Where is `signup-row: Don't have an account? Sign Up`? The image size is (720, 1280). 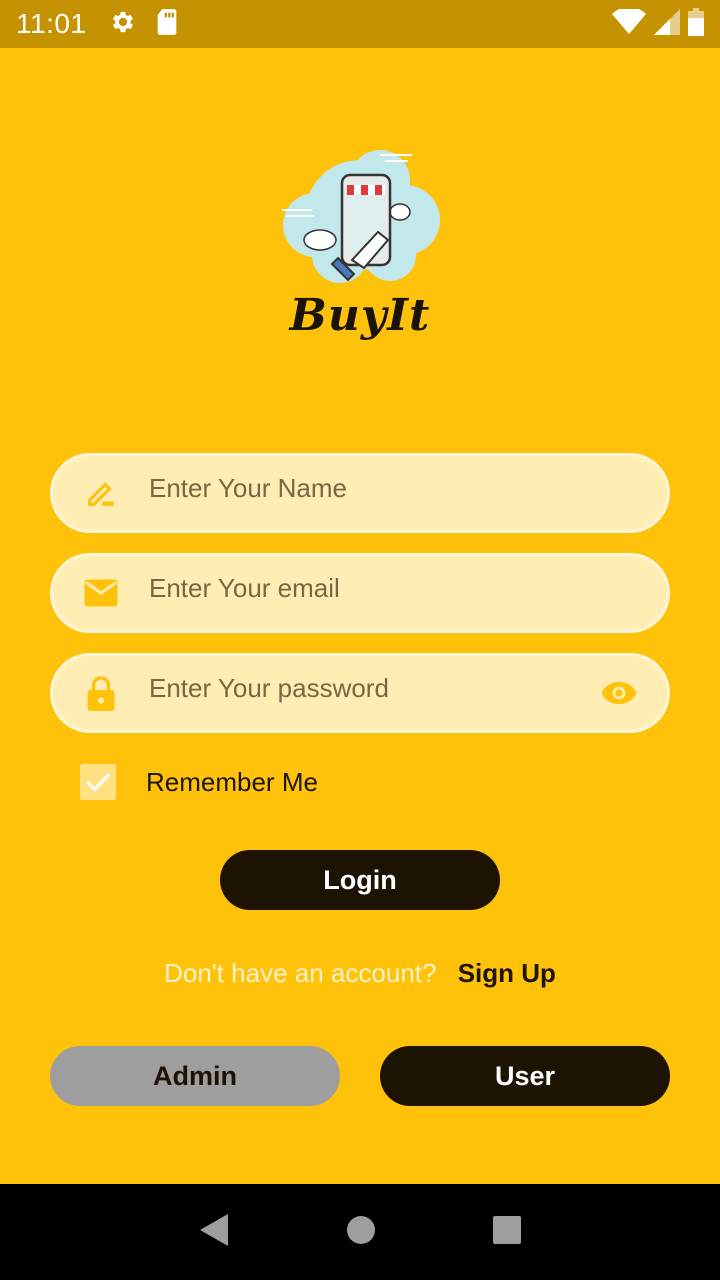
signup-row: Don't have an account? Sign Up is located at coordinates (360, 973).